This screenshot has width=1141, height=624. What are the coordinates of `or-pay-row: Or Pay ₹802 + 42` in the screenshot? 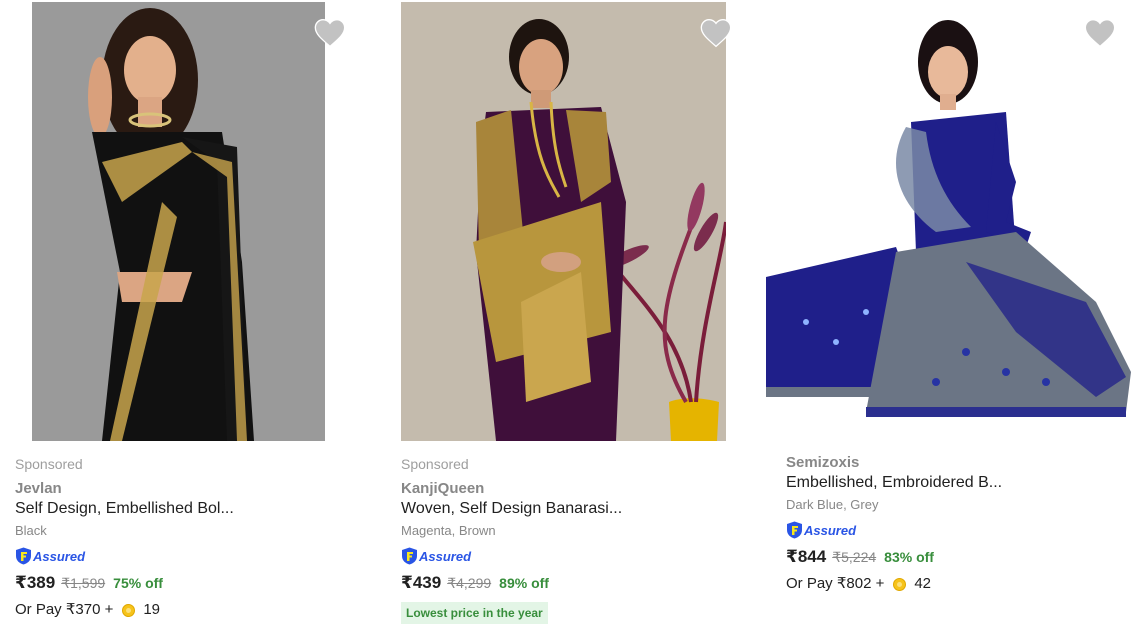 It's located at (894, 584).